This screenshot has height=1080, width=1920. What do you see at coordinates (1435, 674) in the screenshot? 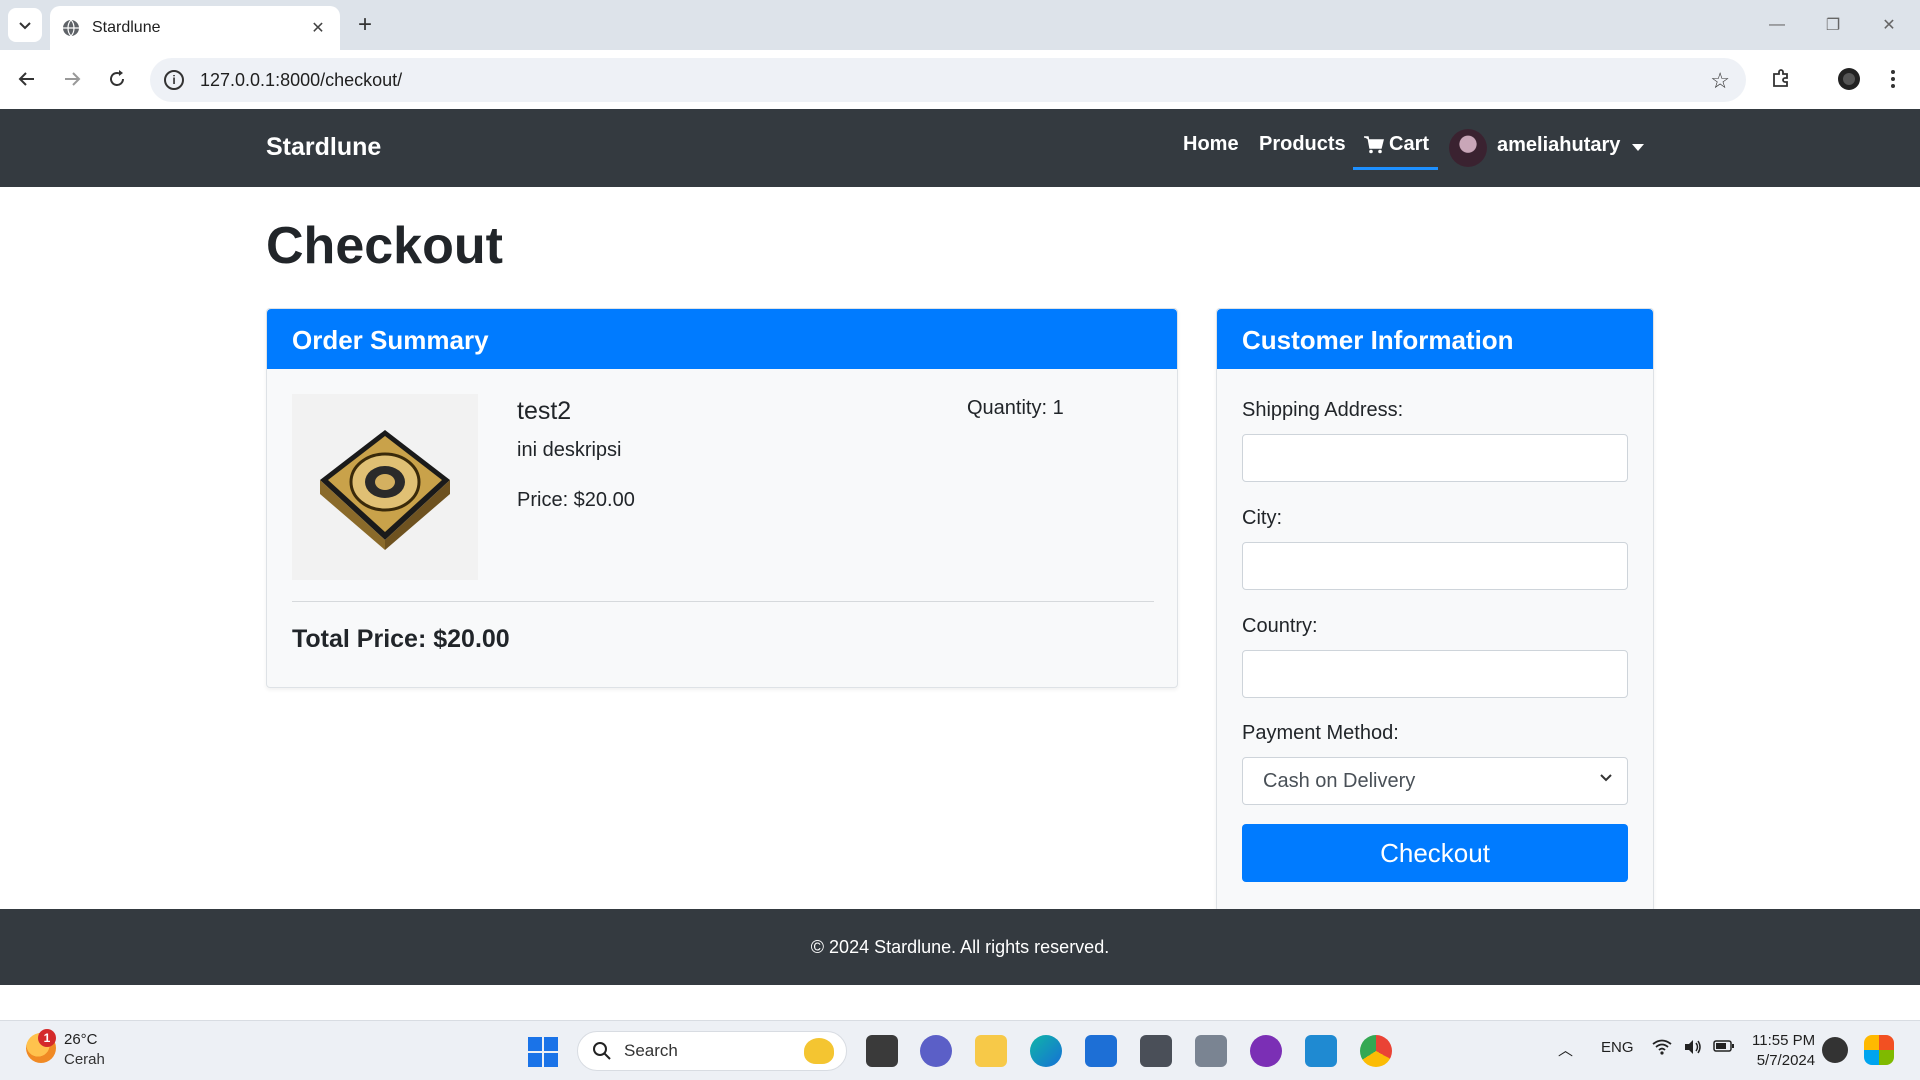
I see `country-input` at bounding box center [1435, 674].